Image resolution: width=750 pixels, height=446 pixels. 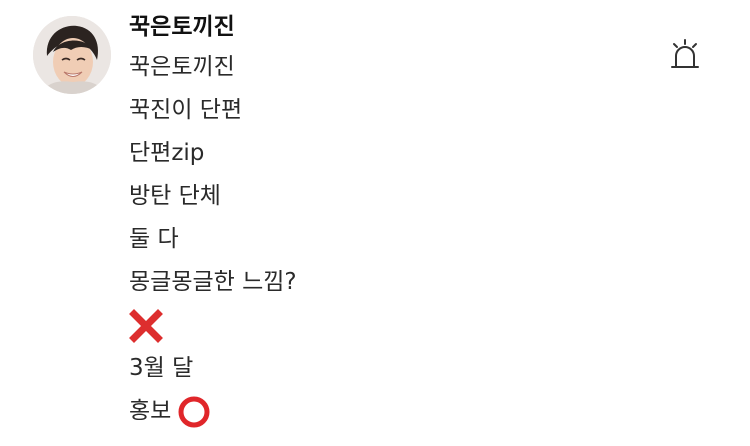 What do you see at coordinates (213, 282) in the screenshot?
I see `comment-line-text: 몽글몽글한 느낌?` at bounding box center [213, 282].